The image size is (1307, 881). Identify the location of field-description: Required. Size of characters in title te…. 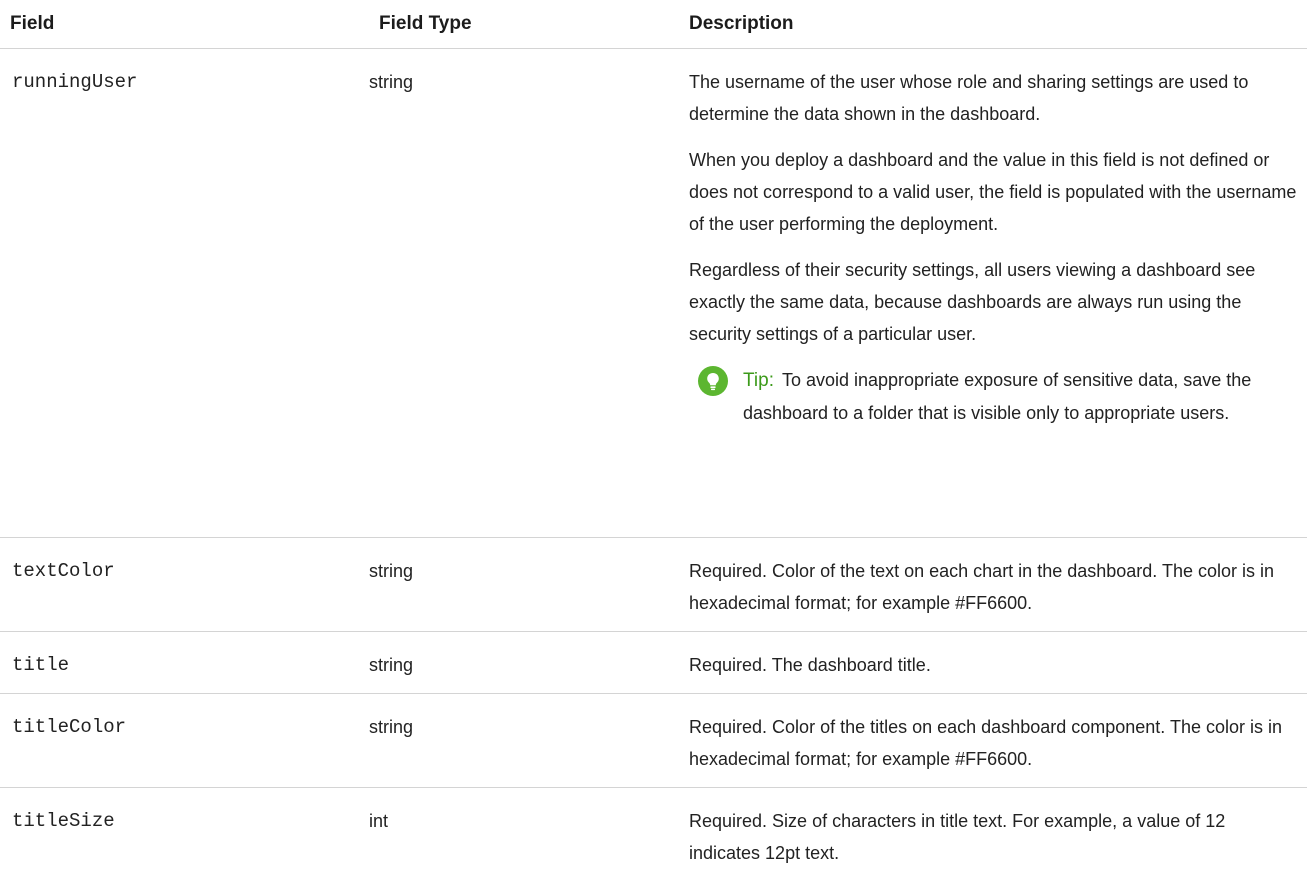
(996, 834).